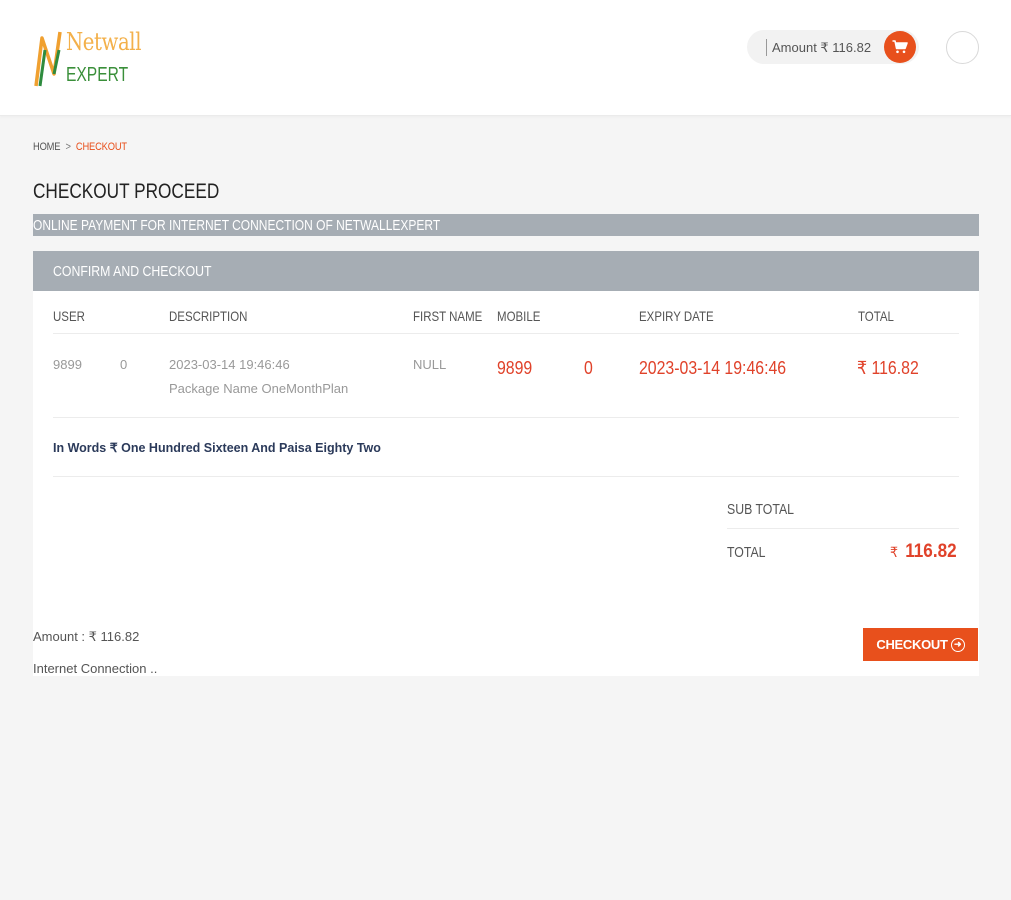 The image size is (1011, 900). I want to click on logo-mark-icon, so click(48, 59).